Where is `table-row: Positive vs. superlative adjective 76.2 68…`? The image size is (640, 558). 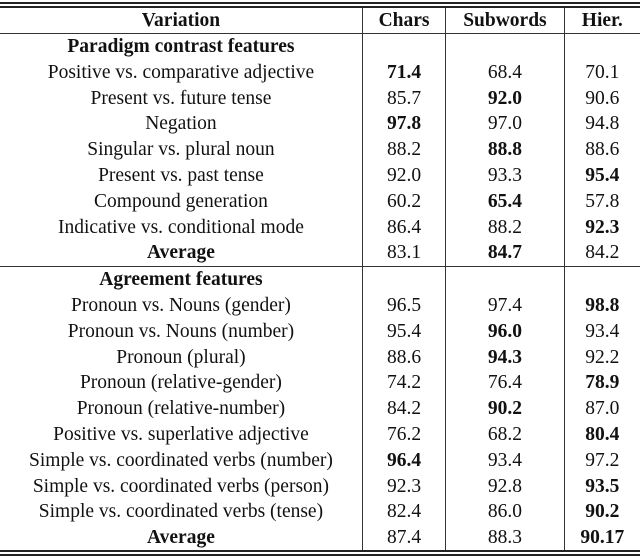 table-row: Positive vs. superlative adjective 76.2 68… is located at coordinates (320, 434).